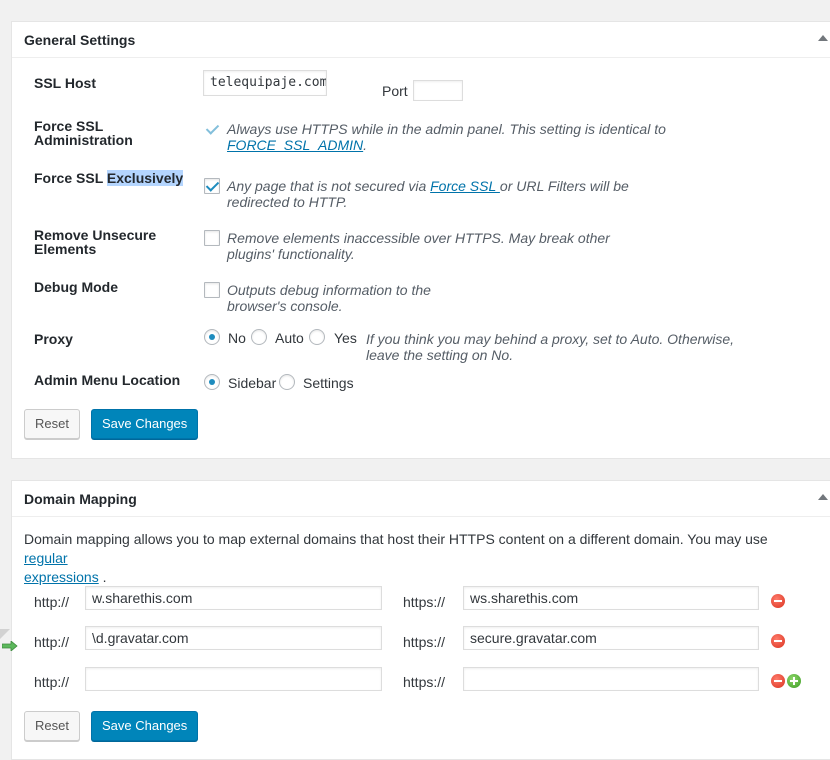  What do you see at coordinates (289, 338) in the screenshot?
I see `proxy-auto-label: Auto` at bounding box center [289, 338].